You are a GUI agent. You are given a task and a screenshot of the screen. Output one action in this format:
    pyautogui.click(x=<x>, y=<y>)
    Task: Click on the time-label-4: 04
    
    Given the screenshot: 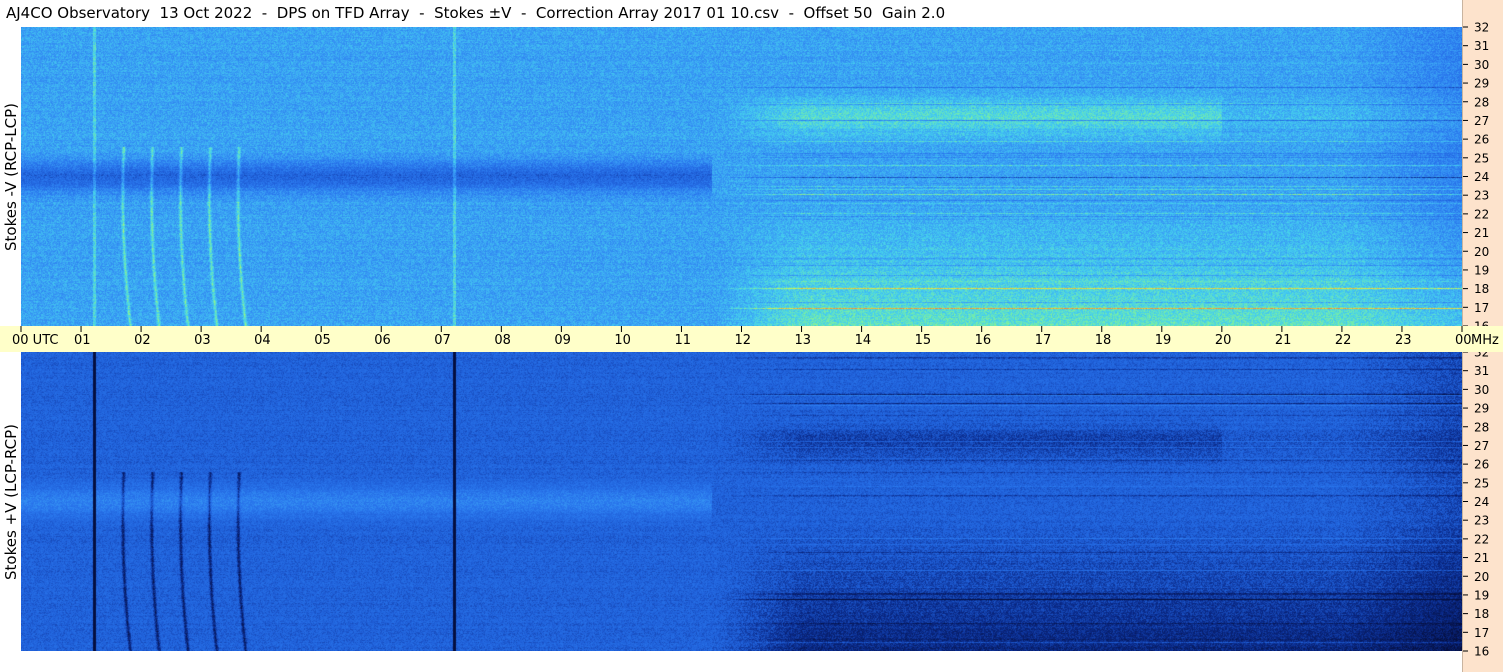 What is the action you would take?
    pyautogui.click(x=262, y=340)
    